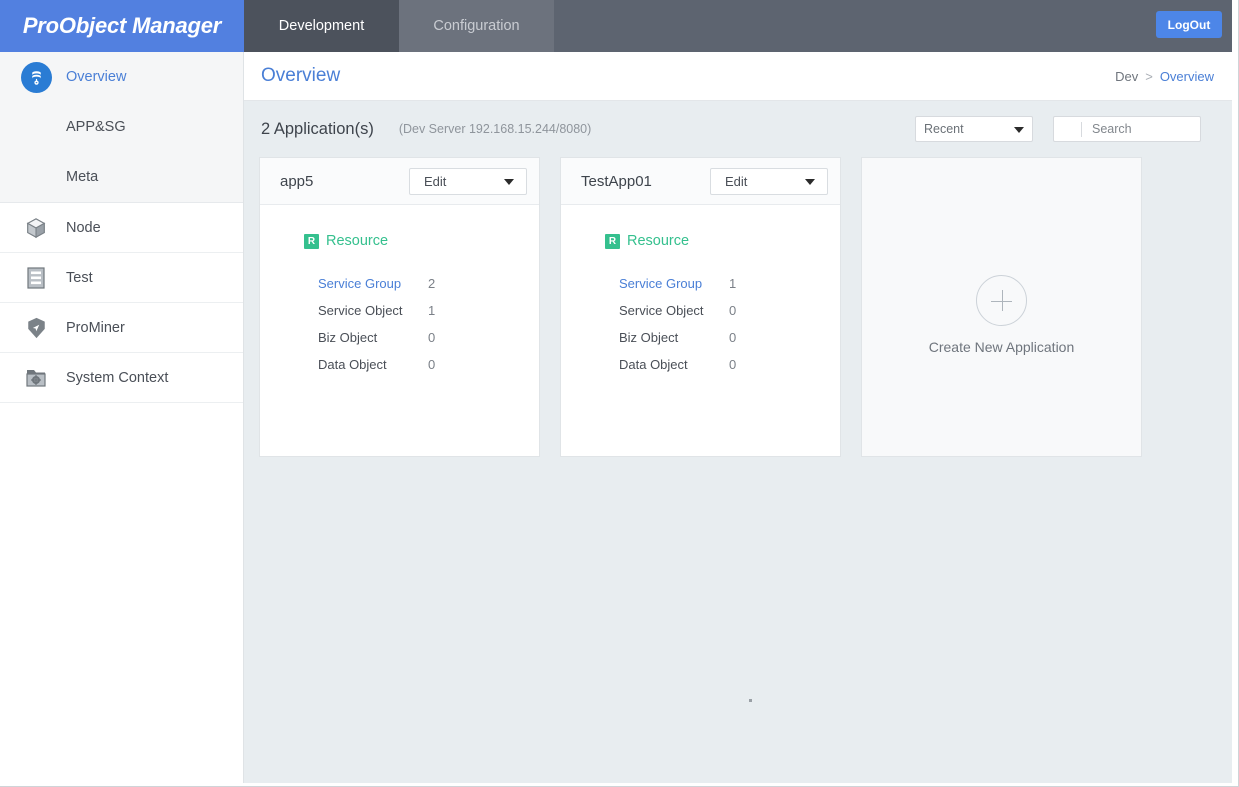 The image size is (1239, 787). What do you see at coordinates (117, 377) in the screenshot?
I see `sidebar-item-system-context-label: System Context` at bounding box center [117, 377].